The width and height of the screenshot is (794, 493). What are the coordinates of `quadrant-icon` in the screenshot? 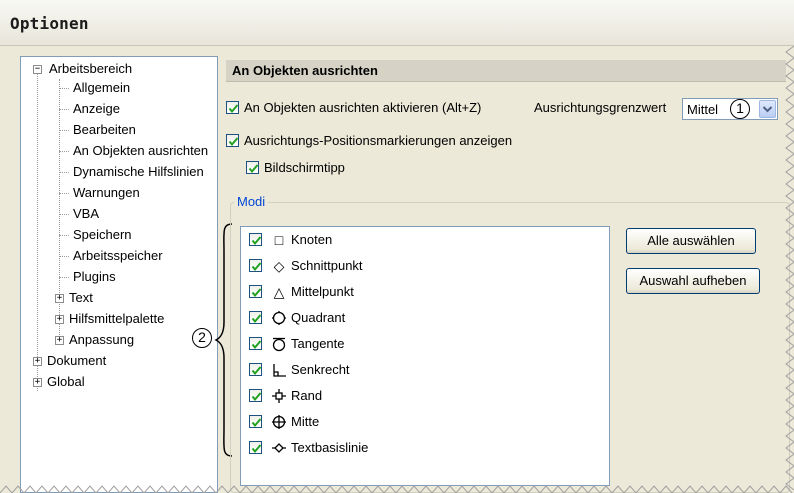 It's located at (279, 318).